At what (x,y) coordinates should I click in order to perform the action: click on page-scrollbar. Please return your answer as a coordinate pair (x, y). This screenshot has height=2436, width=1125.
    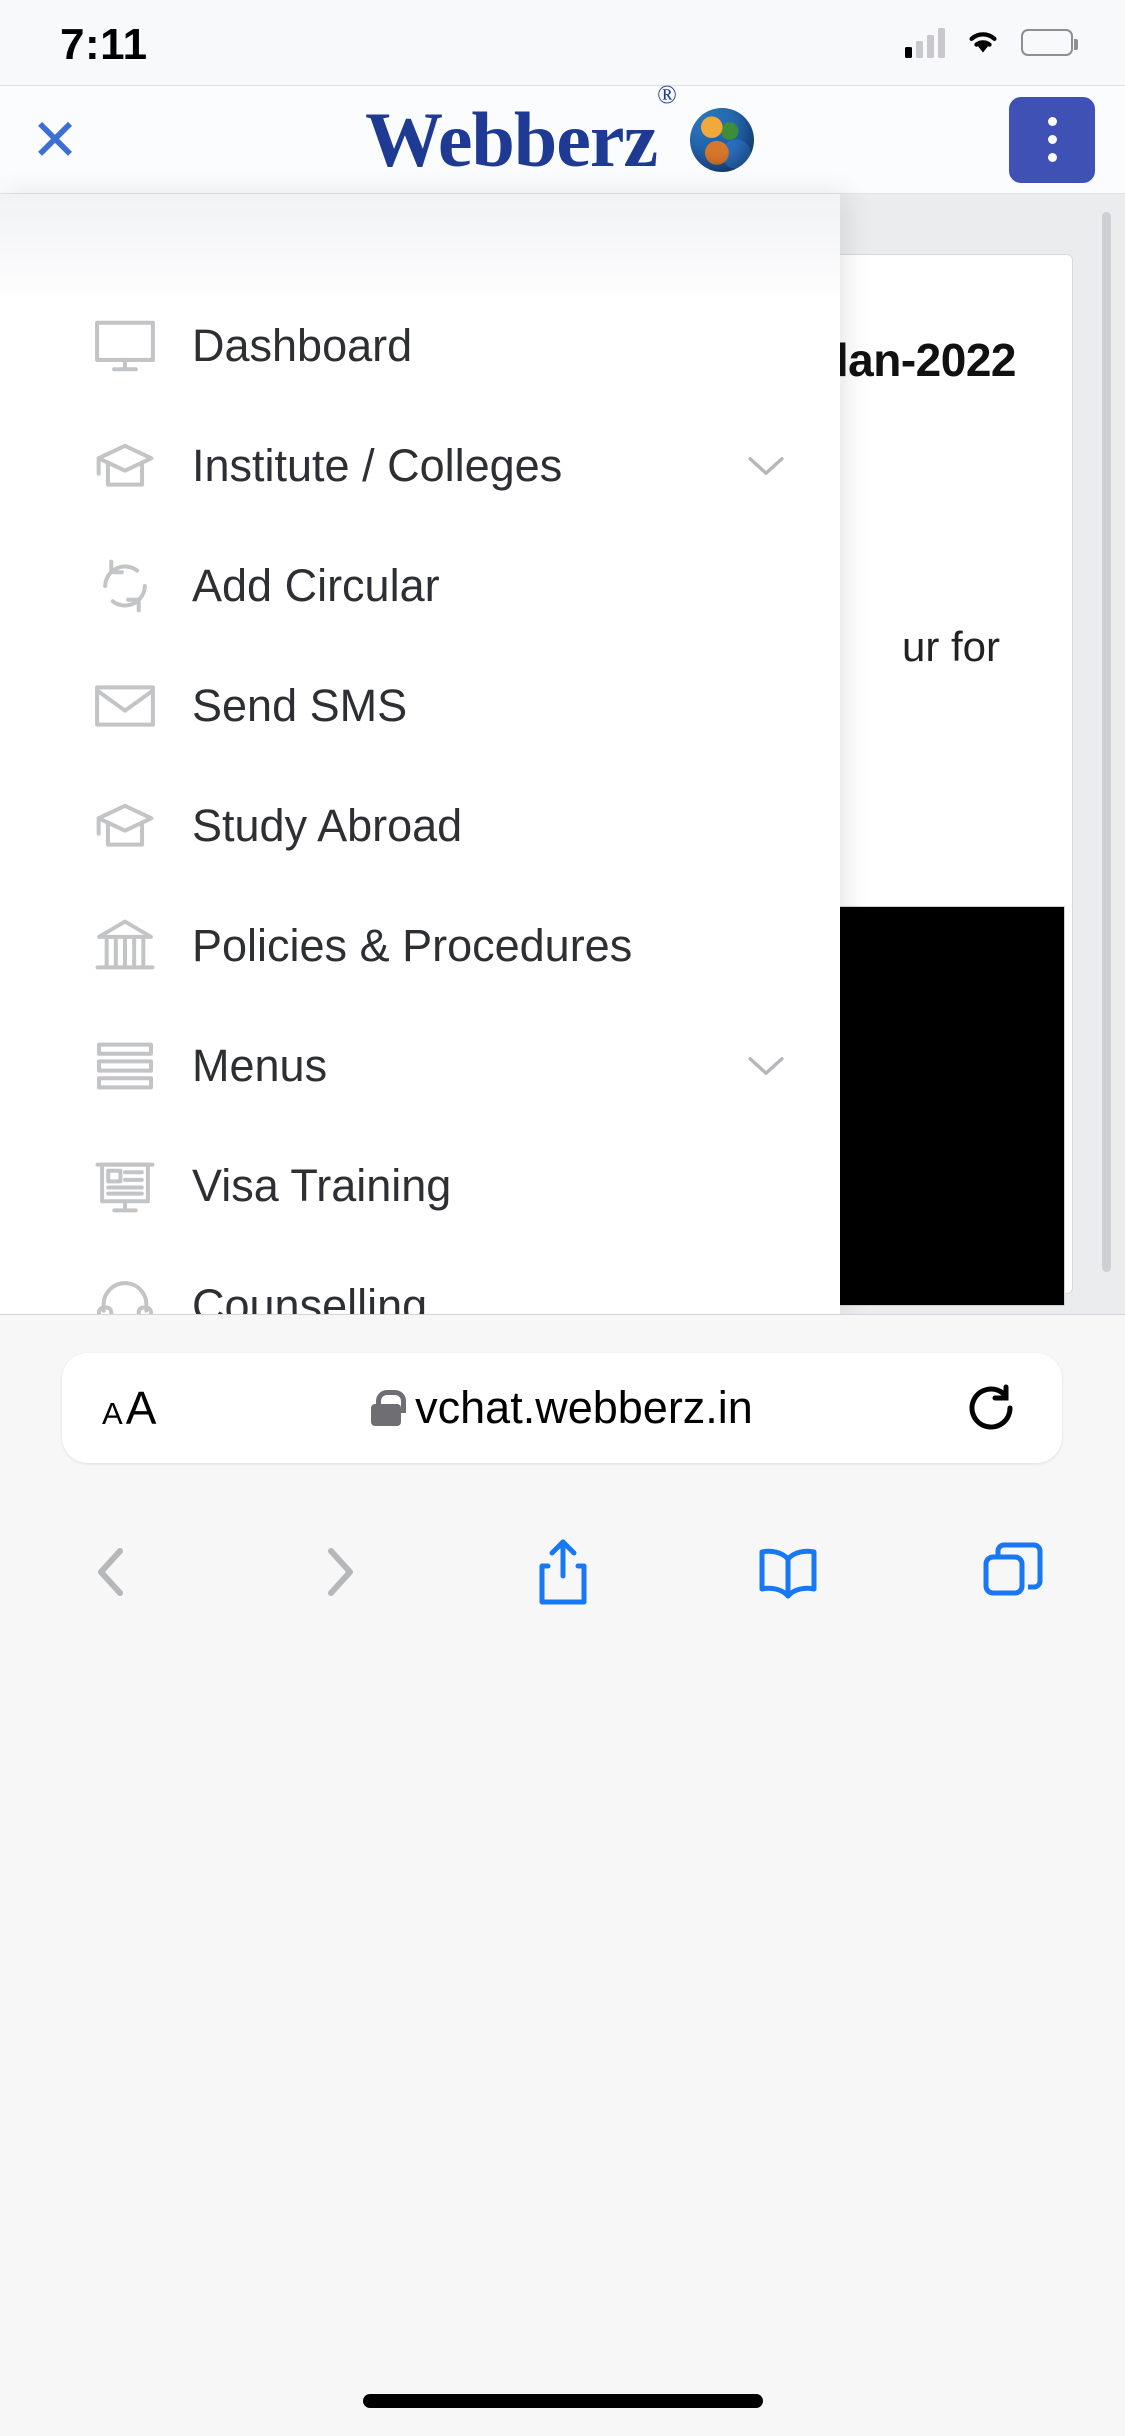
    Looking at the image, I should click on (1106, 742).